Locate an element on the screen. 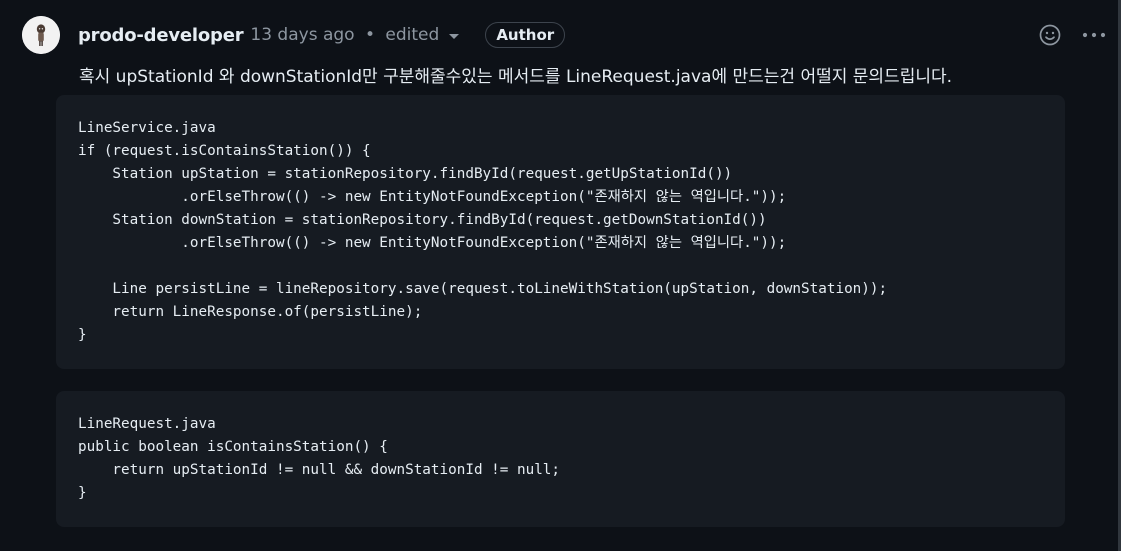 The width and height of the screenshot is (1121, 551). comment-meta: 13 days ago • edited is located at coordinates (344, 35).